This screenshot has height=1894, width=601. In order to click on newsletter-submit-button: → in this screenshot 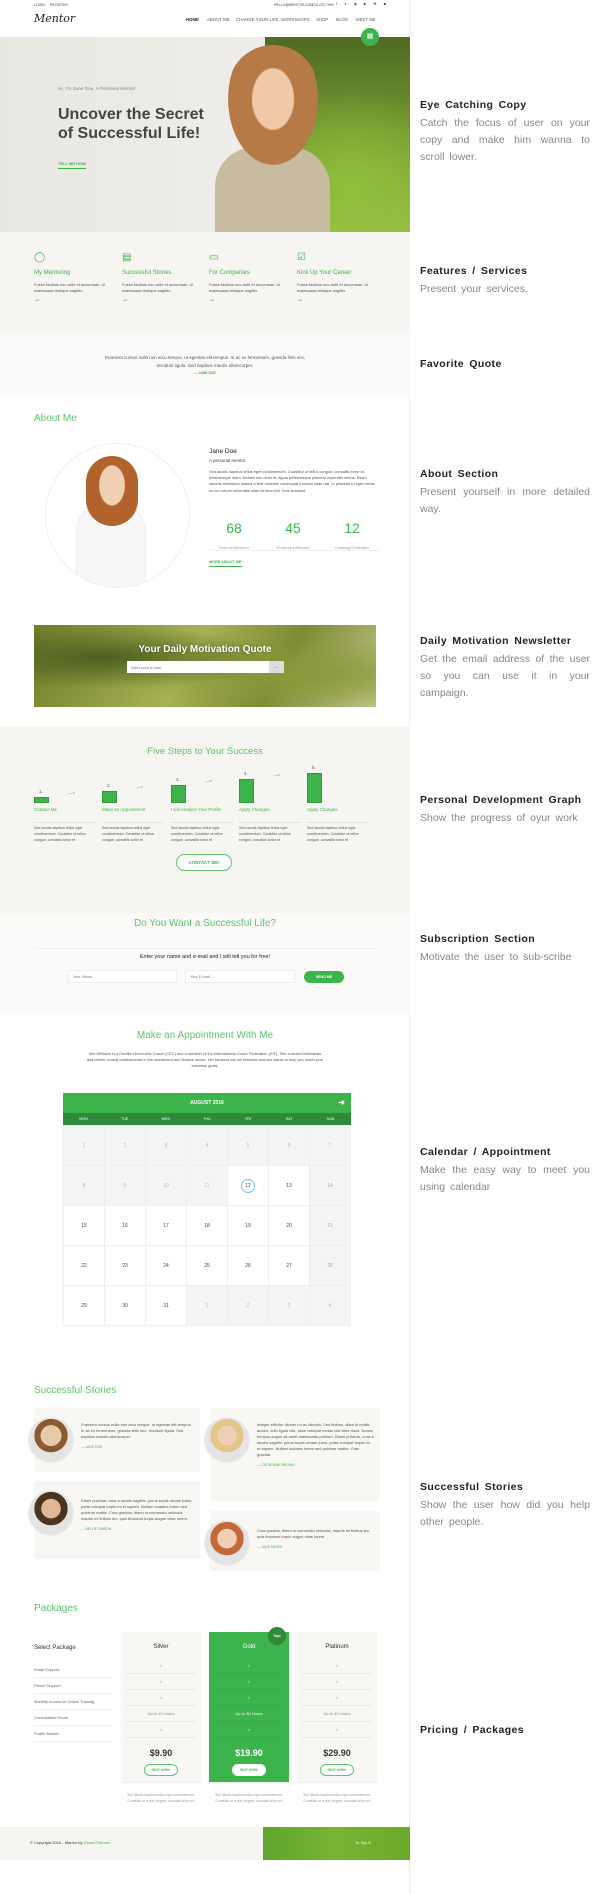, I will do `click(276, 667)`.